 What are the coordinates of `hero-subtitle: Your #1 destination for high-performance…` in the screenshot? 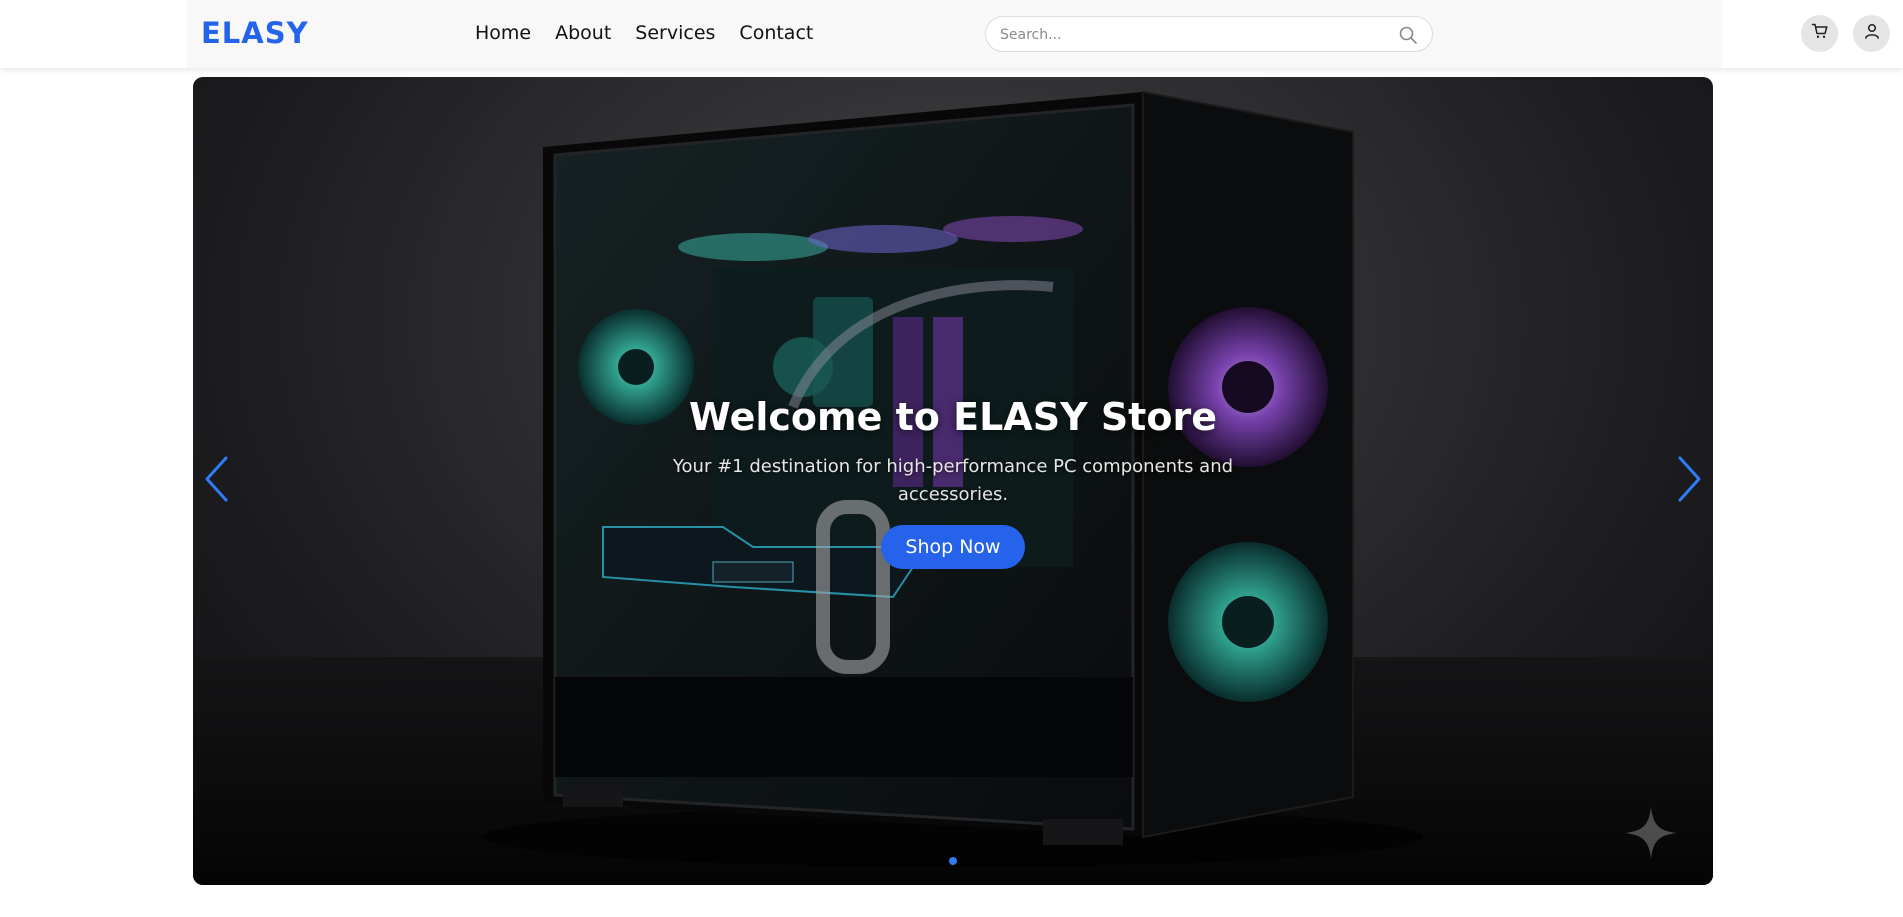 It's located at (953, 480).